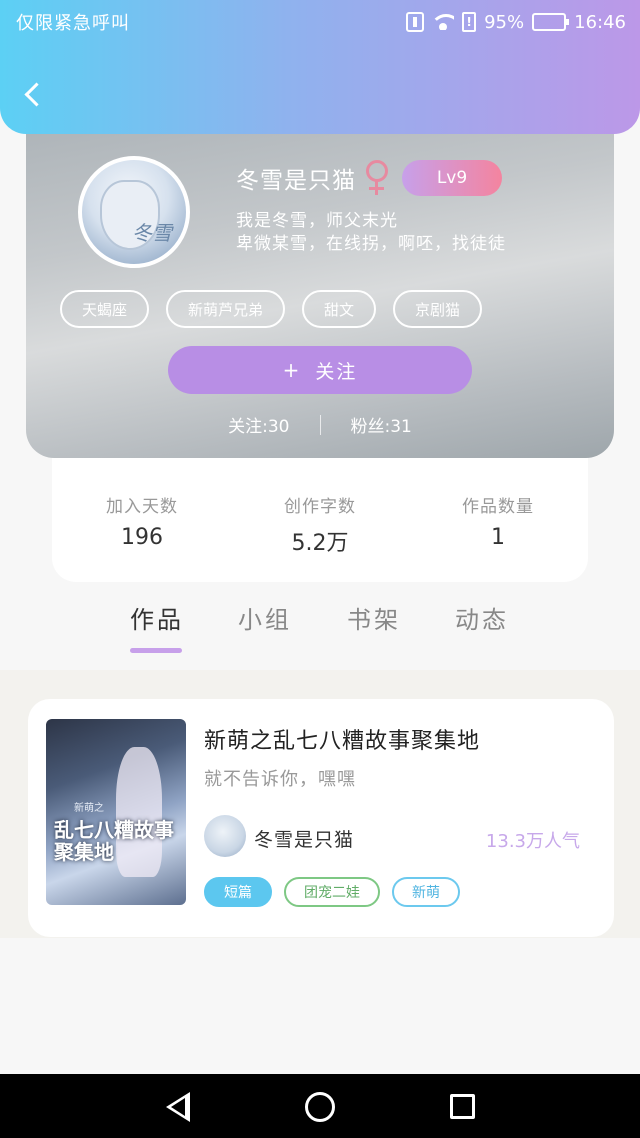 The image size is (640, 1138). What do you see at coordinates (498, 521) in the screenshot?
I see `stat-works-count: 作品数量 1` at bounding box center [498, 521].